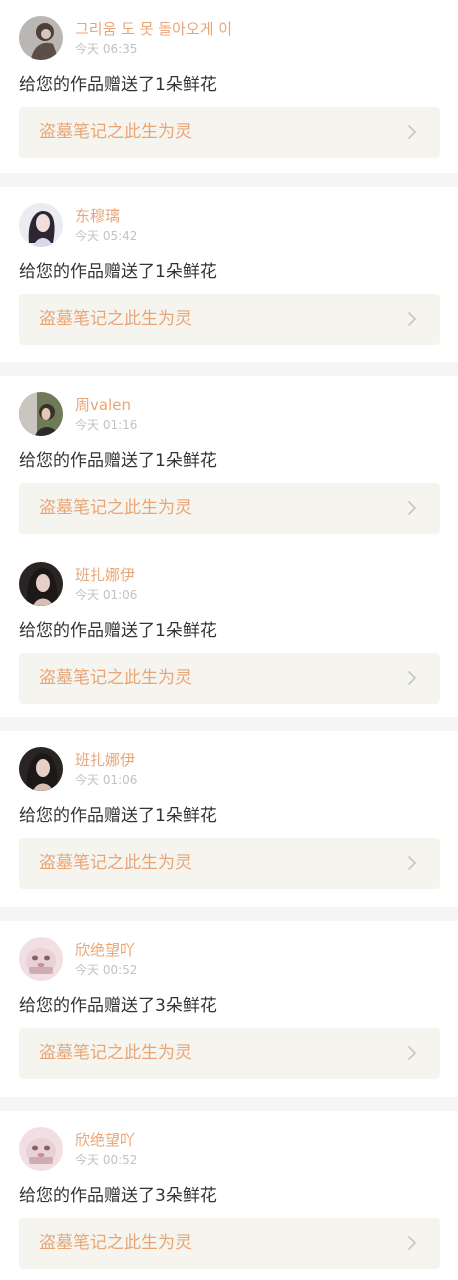 The width and height of the screenshot is (458, 1280). Describe the element at coordinates (153, 29) in the screenshot. I see `user-name: 그리움 도 못 돌아오게 이` at that location.